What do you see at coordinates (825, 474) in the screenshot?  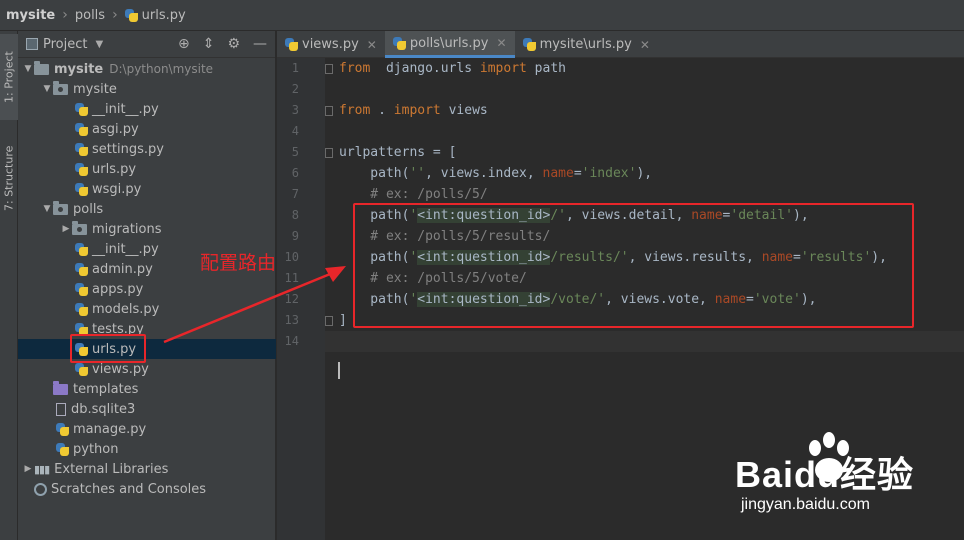 I see `watermark-brand: Baidu经验` at bounding box center [825, 474].